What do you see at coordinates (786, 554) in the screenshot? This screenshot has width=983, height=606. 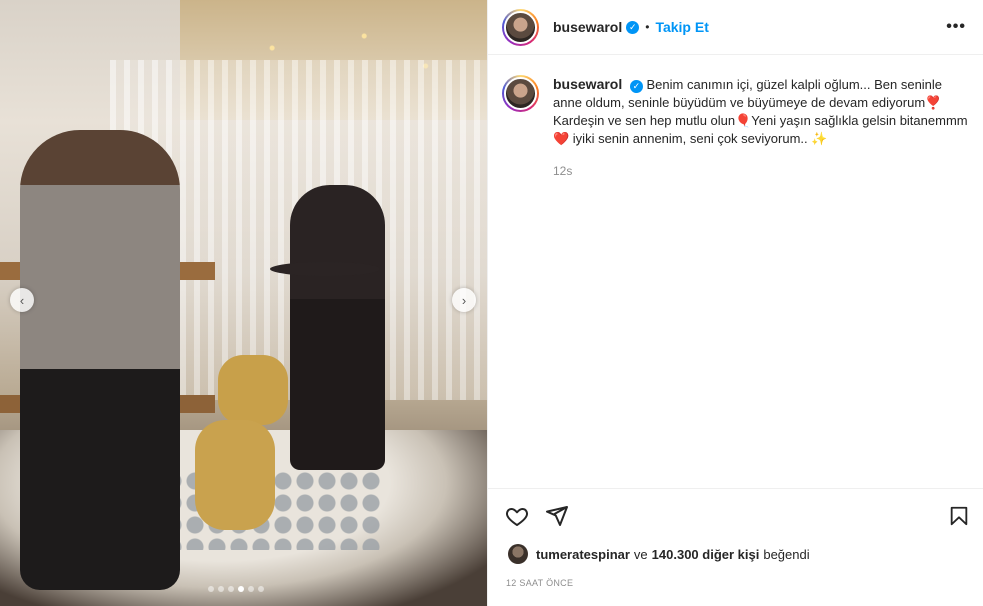 I see `likes-suffix: beğendi` at bounding box center [786, 554].